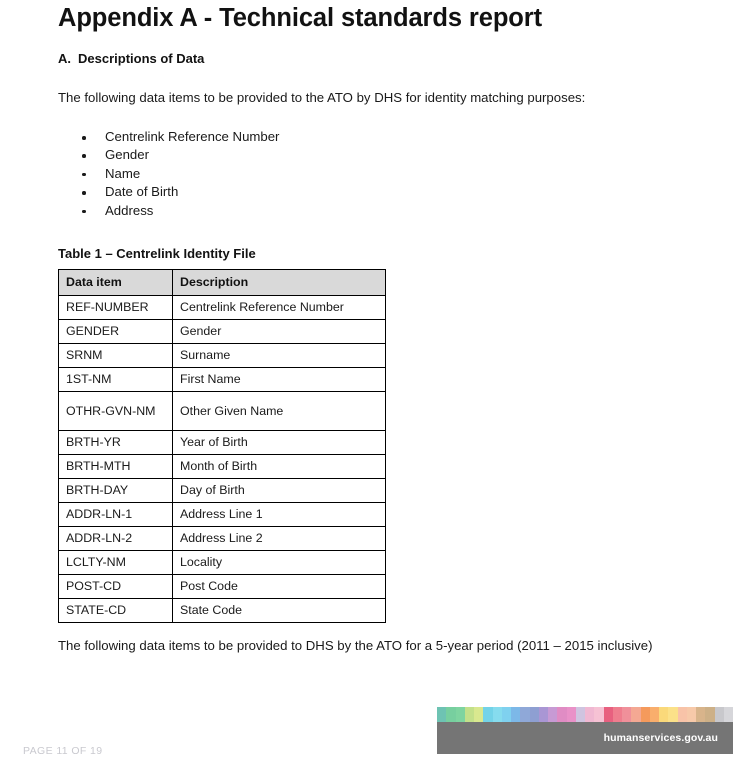 This screenshot has width=752, height=776. I want to click on cell-description: Surname, so click(279, 355).